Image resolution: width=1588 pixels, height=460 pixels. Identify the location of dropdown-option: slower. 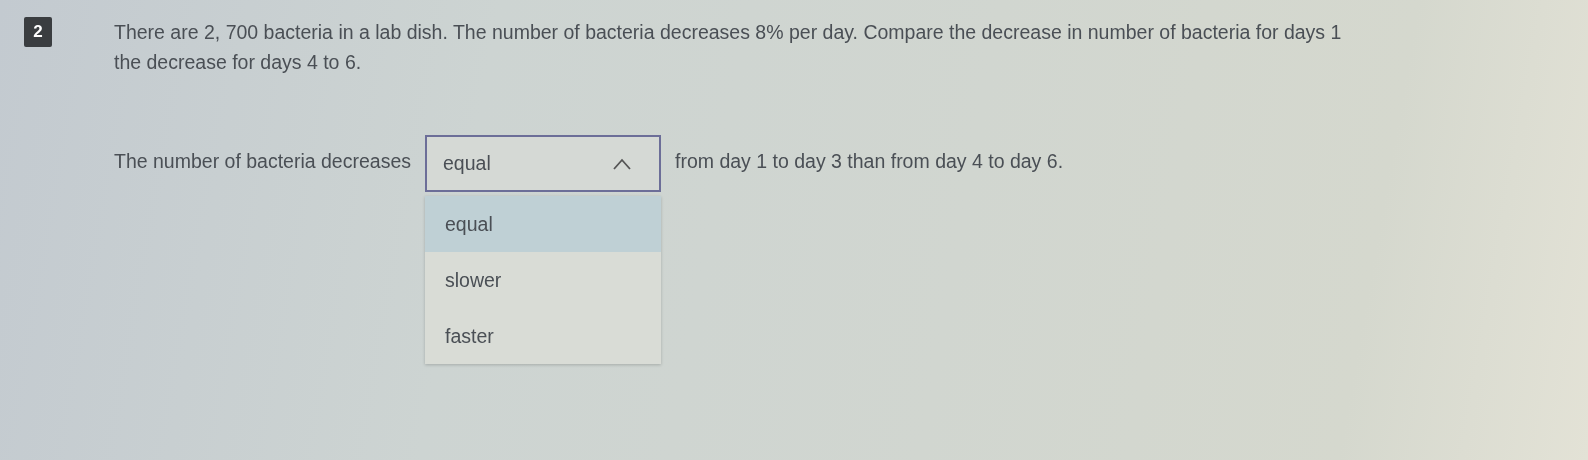
(543, 280).